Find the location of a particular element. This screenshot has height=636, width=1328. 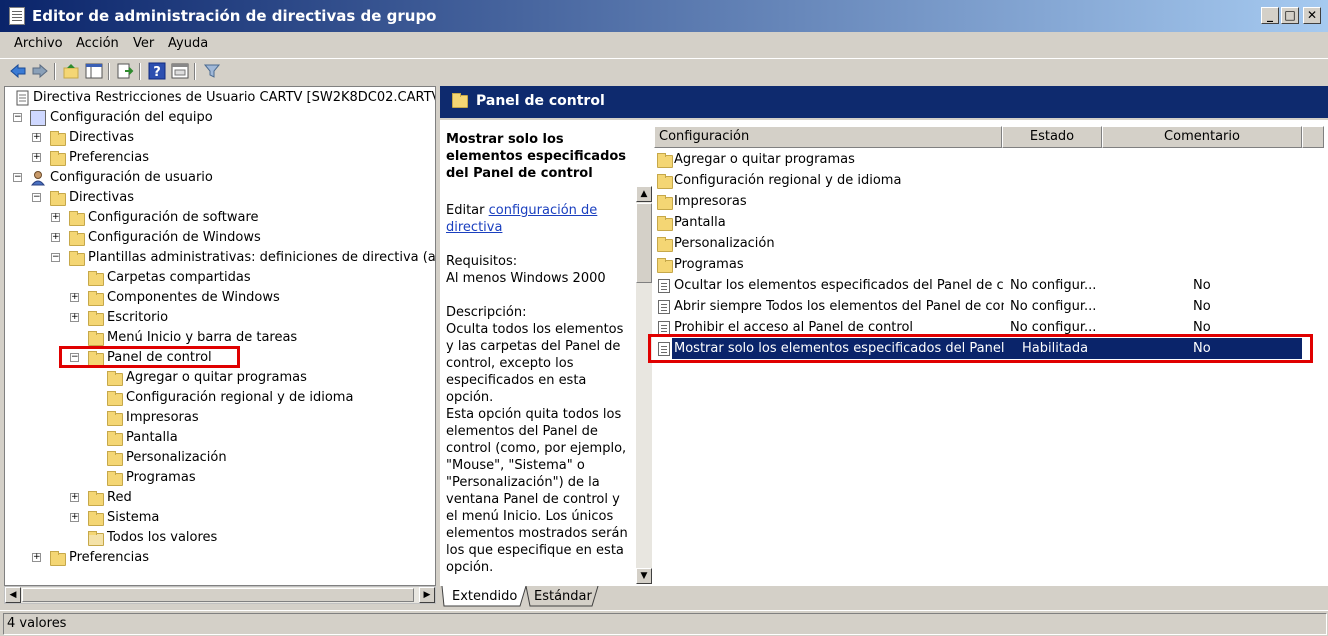

tree-item: Carpetas compartidas is located at coordinates (220, 278).